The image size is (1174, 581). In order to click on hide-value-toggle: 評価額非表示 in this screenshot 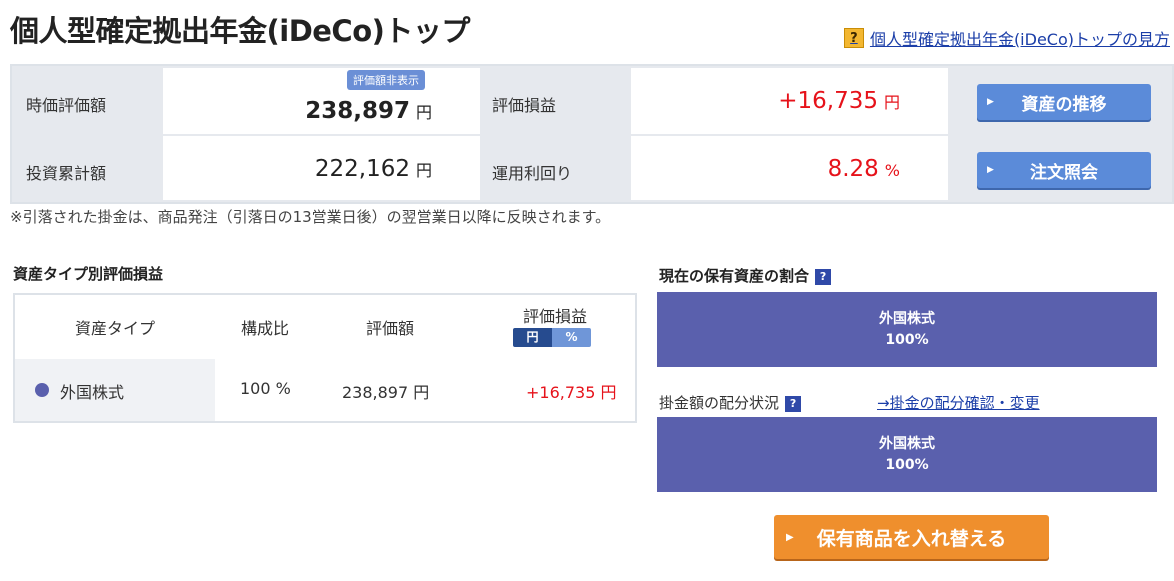, I will do `click(386, 80)`.